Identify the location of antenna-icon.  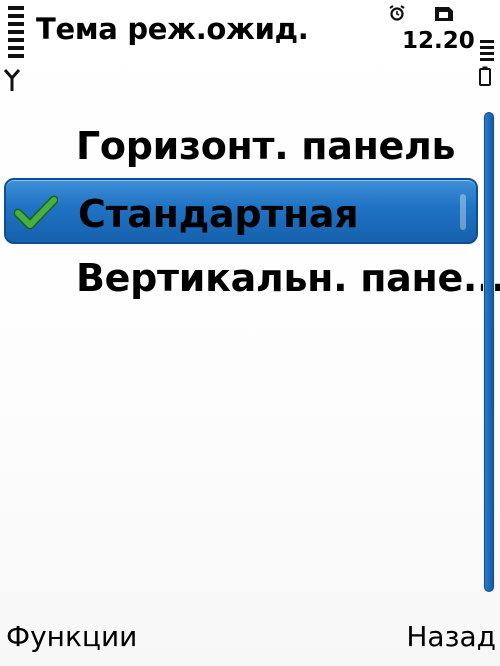
(12, 80).